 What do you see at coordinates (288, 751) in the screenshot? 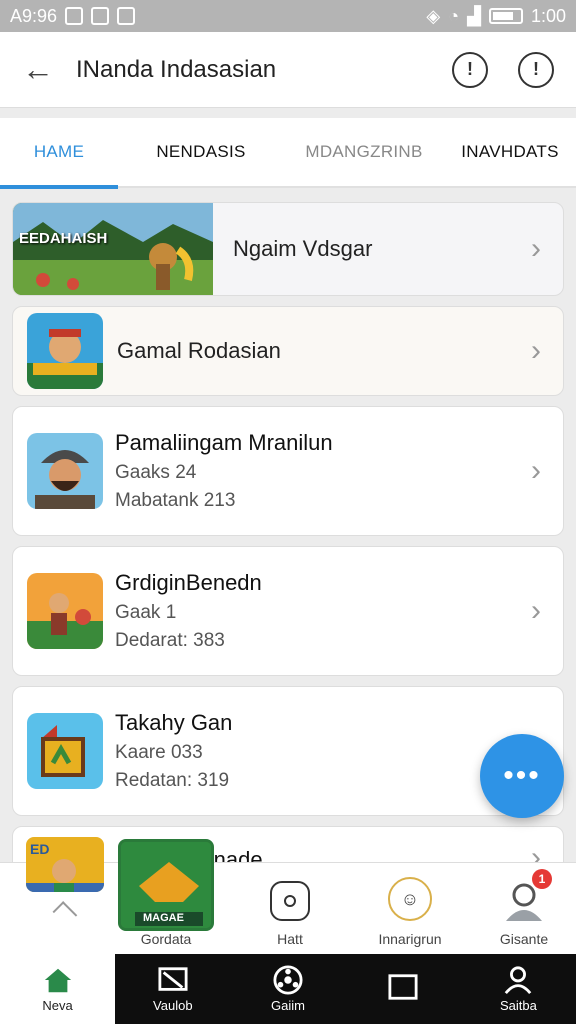
I see `game-card: Takahy Gan Kaare 033 Redatan: 319 ›` at bounding box center [288, 751].